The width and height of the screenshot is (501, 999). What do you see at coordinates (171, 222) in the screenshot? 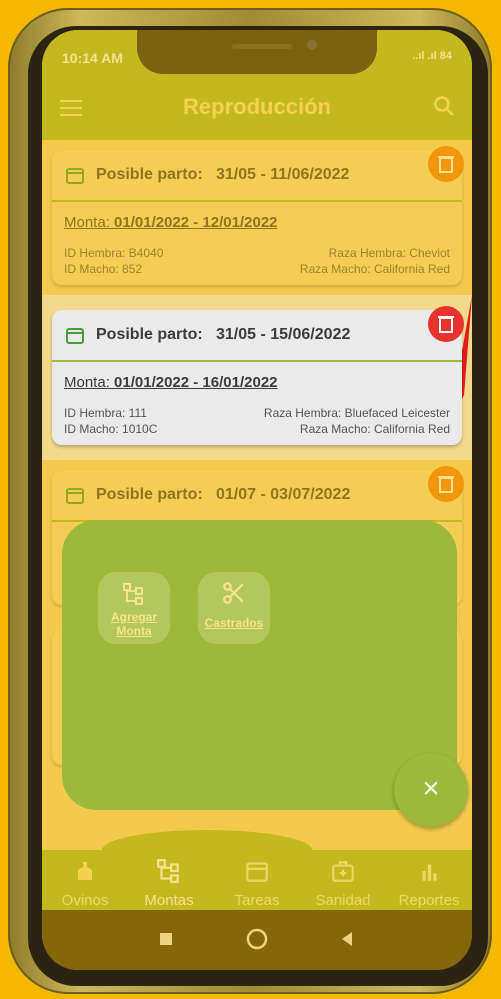
I see `monta-dates: Monta: 01/01/2022 - 12/01/2022` at bounding box center [171, 222].